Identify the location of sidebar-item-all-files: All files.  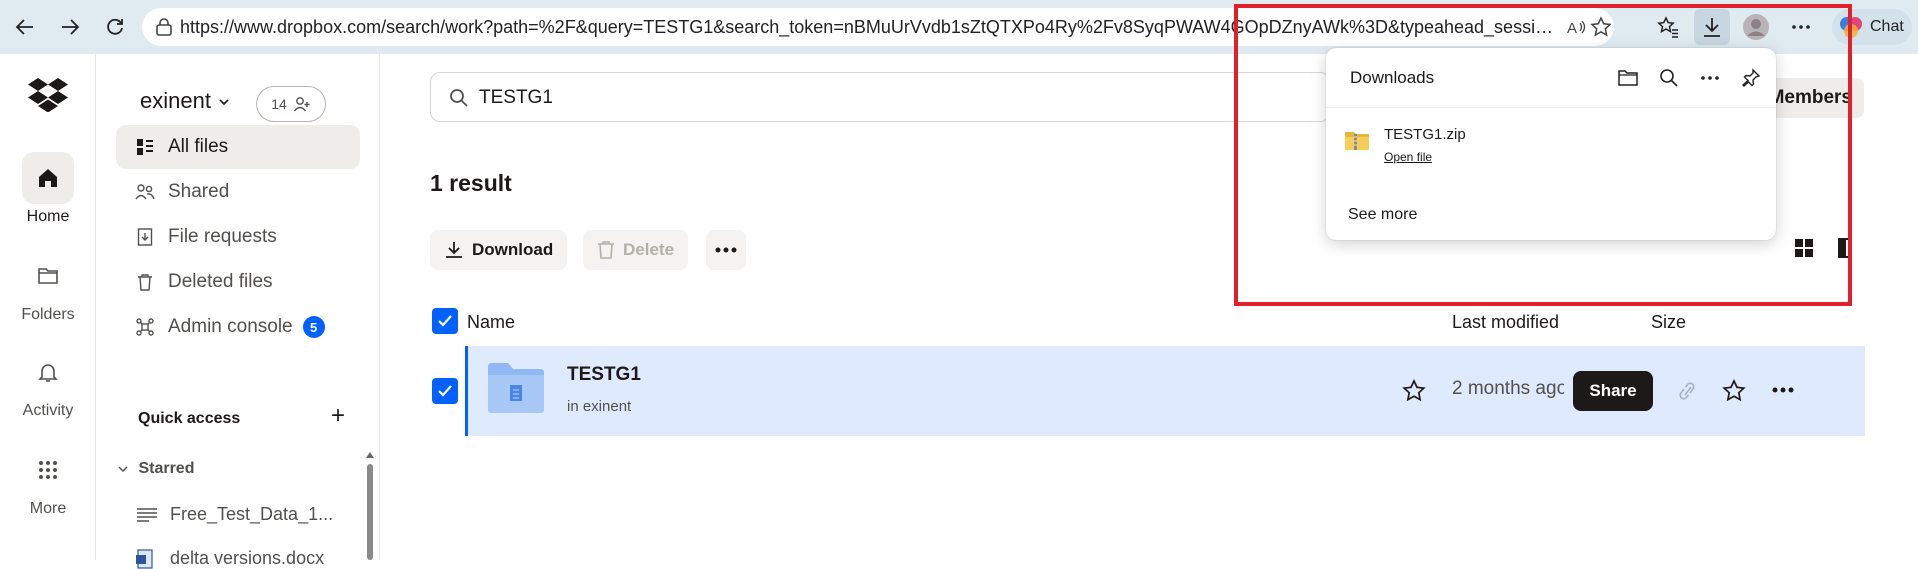
(238, 147).